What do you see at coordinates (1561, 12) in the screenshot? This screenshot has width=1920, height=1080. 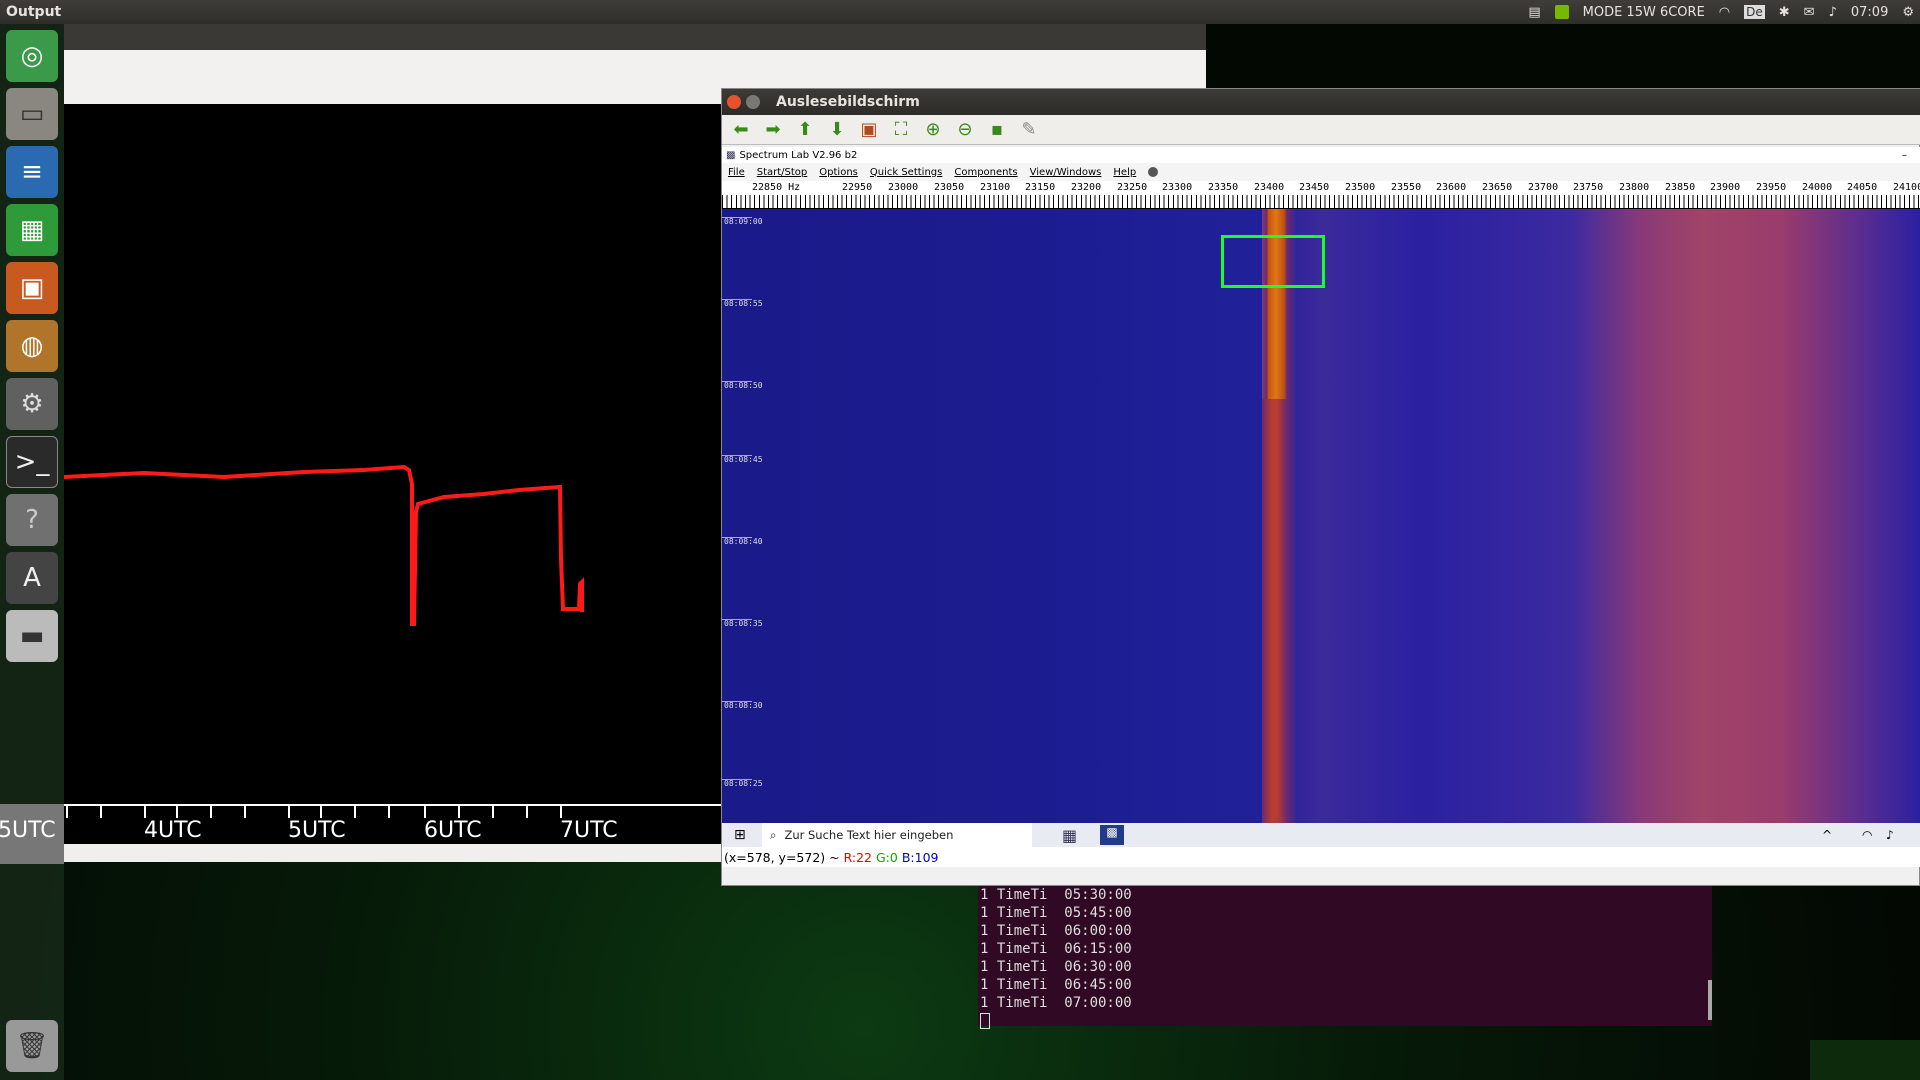 I see `nvidia-icon` at bounding box center [1561, 12].